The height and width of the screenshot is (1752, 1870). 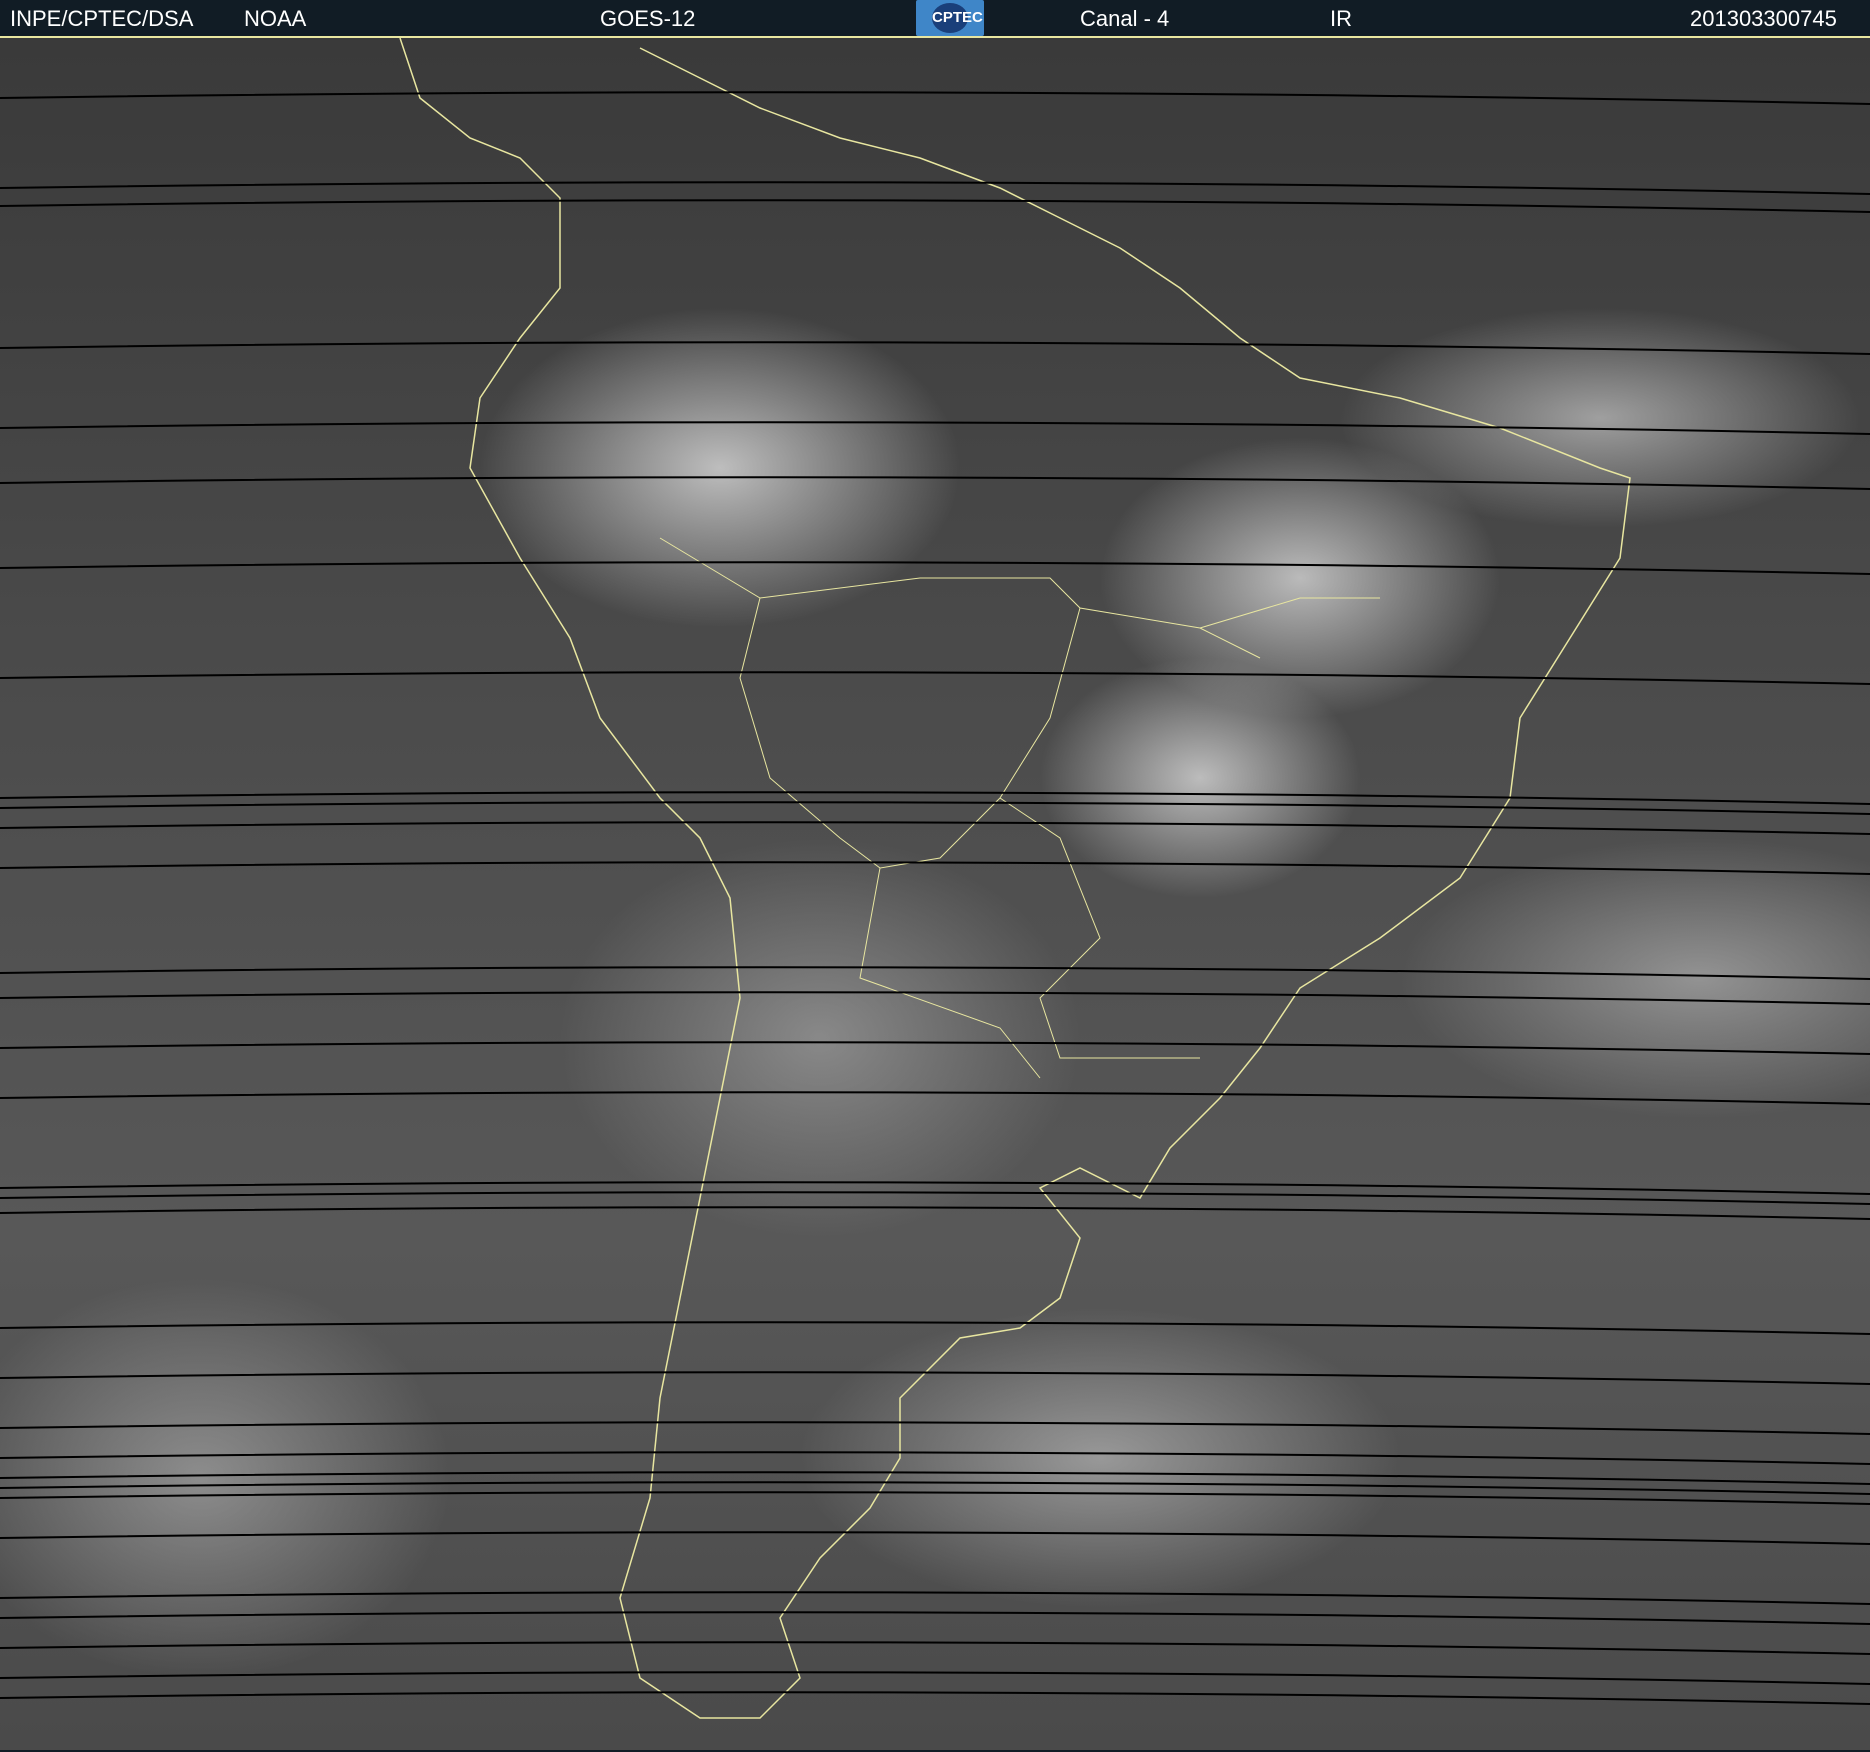 What do you see at coordinates (648, 18) in the screenshot?
I see `satellite-label: GOES-12` at bounding box center [648, 18].